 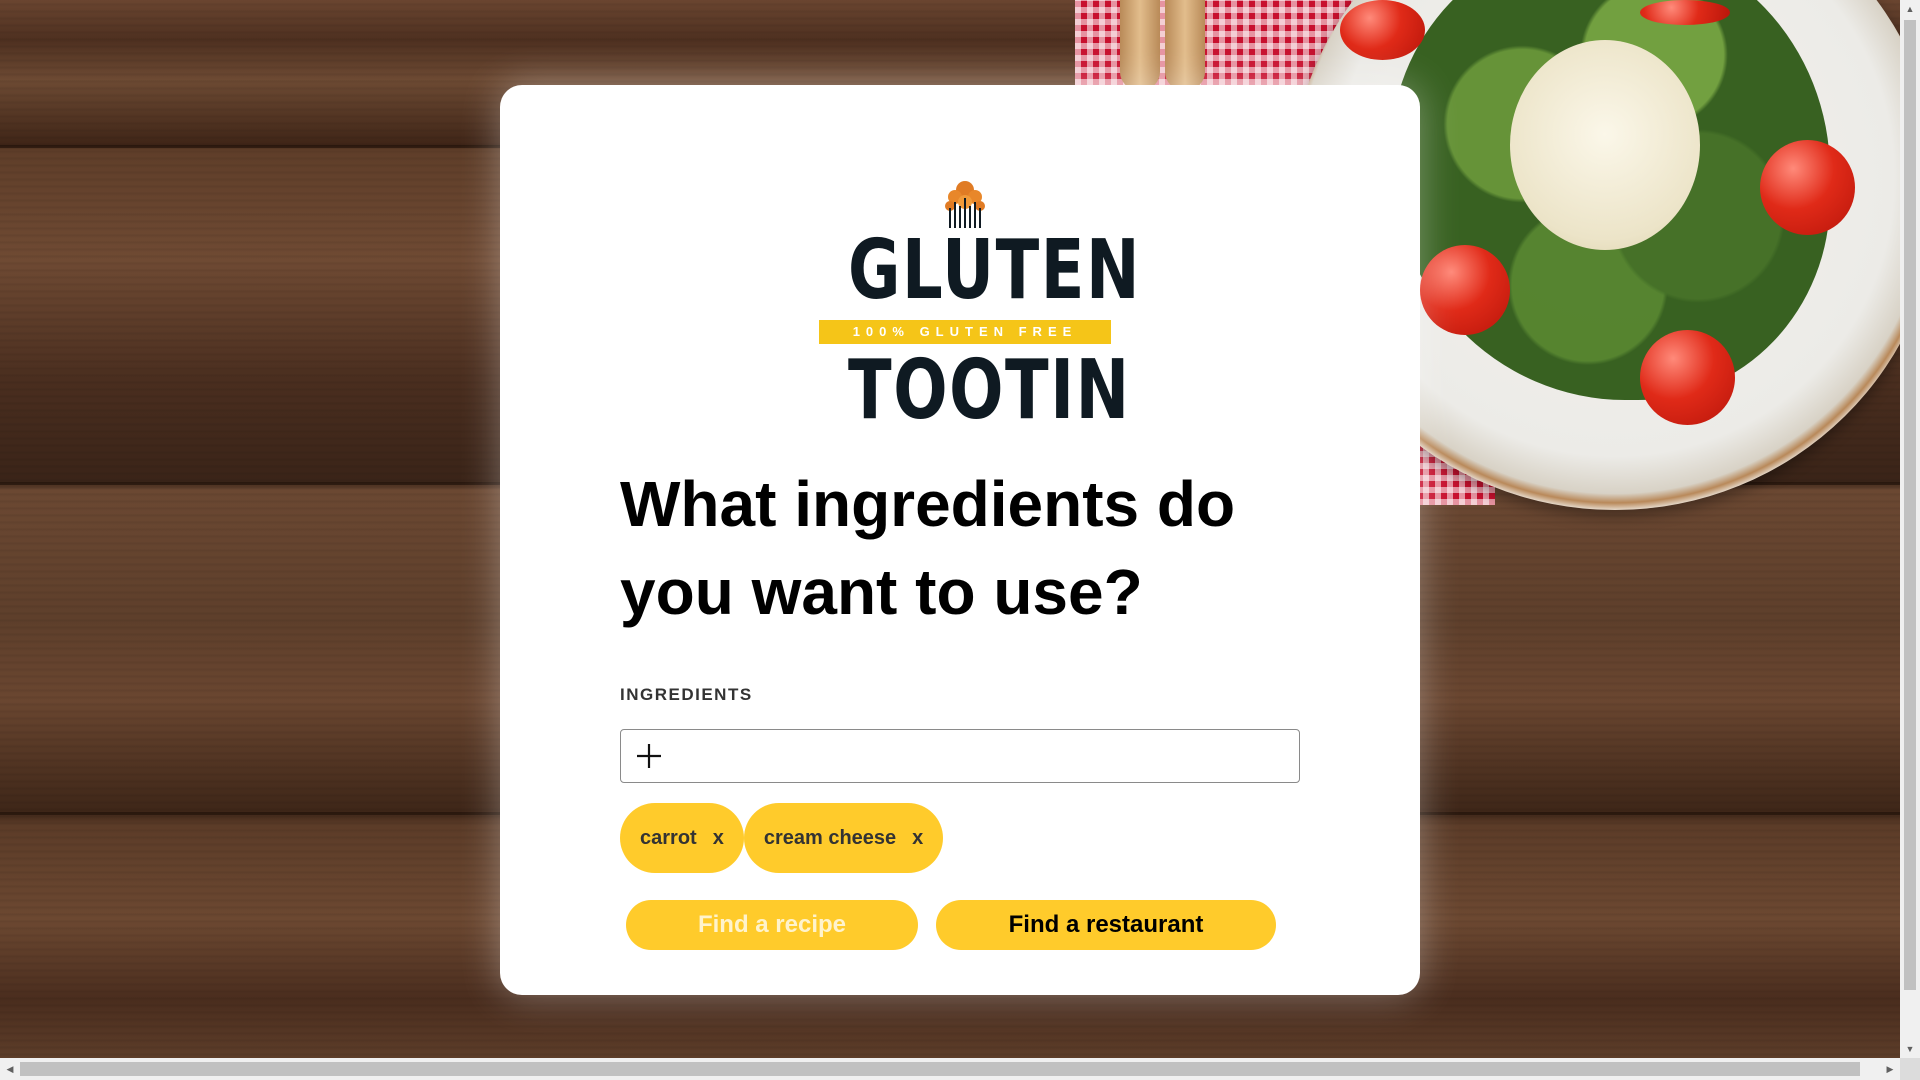 I want to click on ingredient-tag-label: cream cheese, so click(x=830, y=837).